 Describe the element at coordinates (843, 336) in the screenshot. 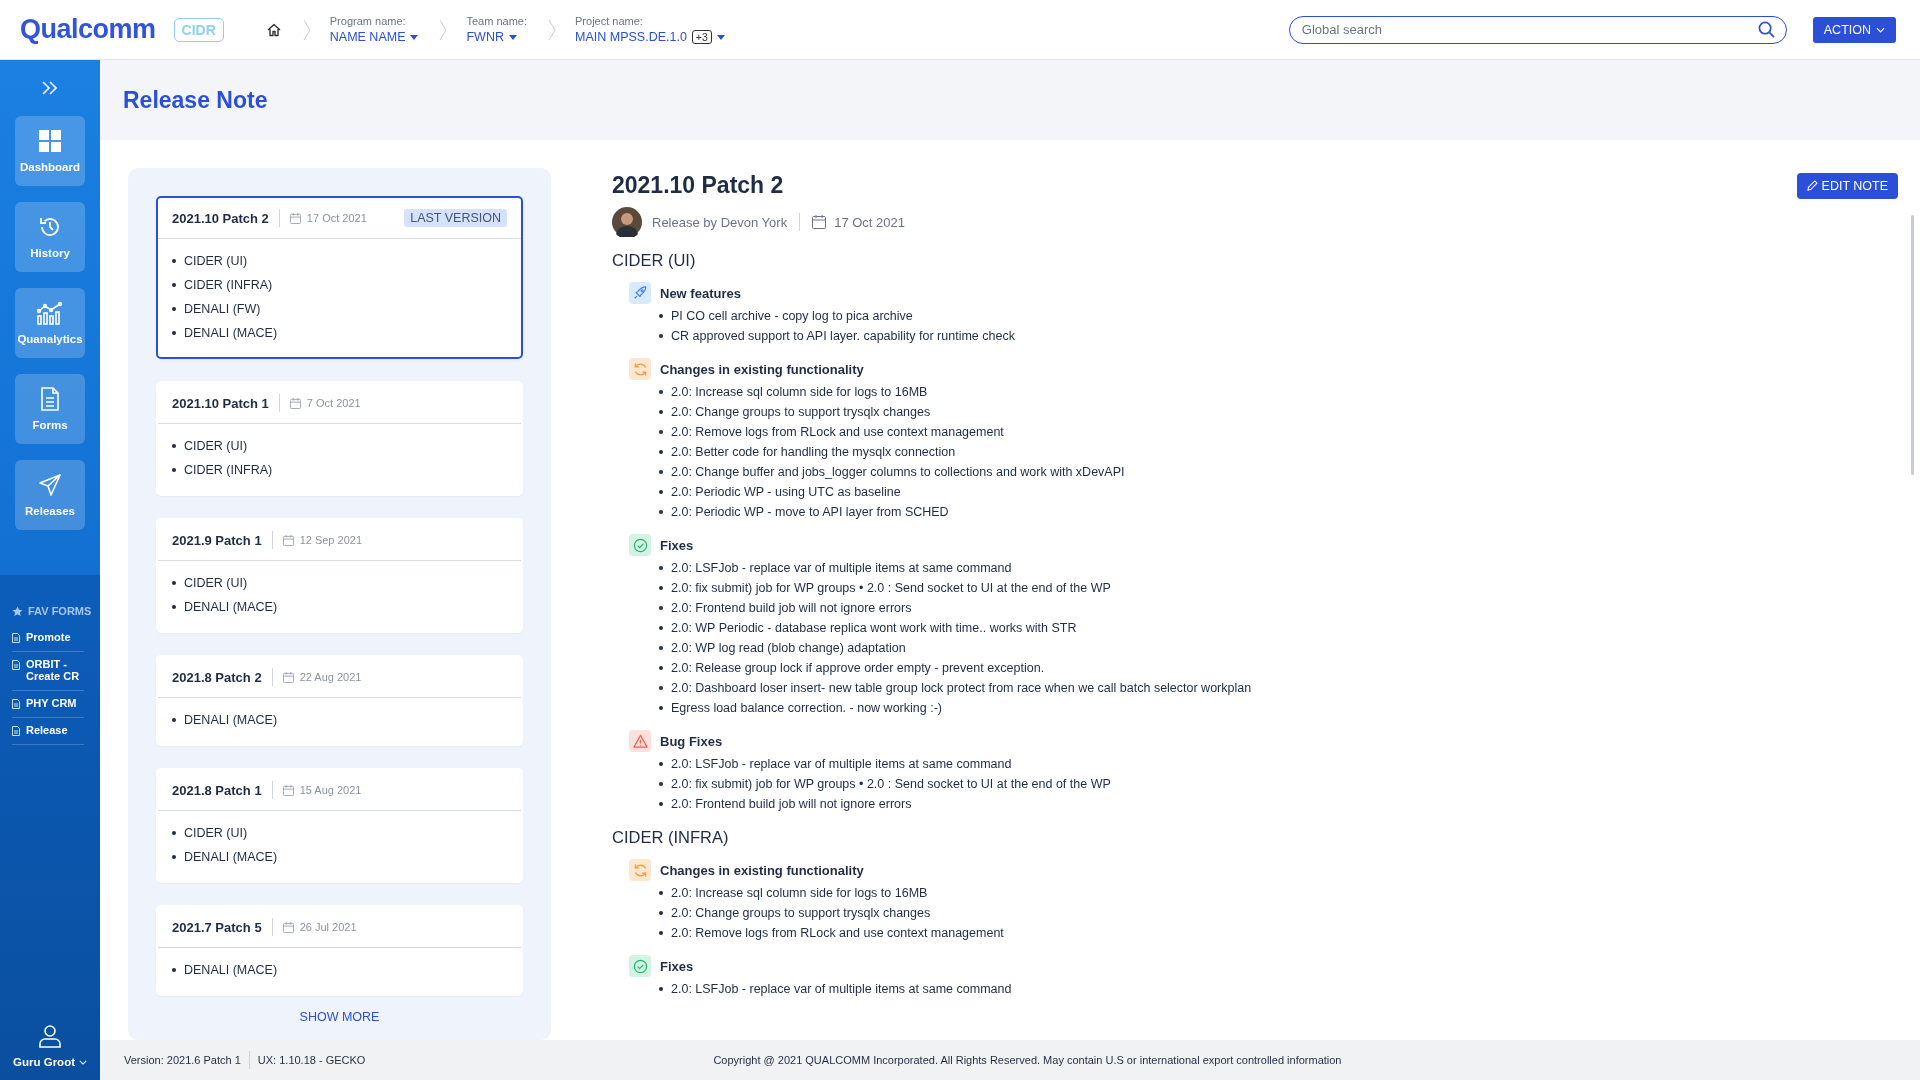

I see `note-item: CR approved support to API layer. capability for runtime check` at that location.